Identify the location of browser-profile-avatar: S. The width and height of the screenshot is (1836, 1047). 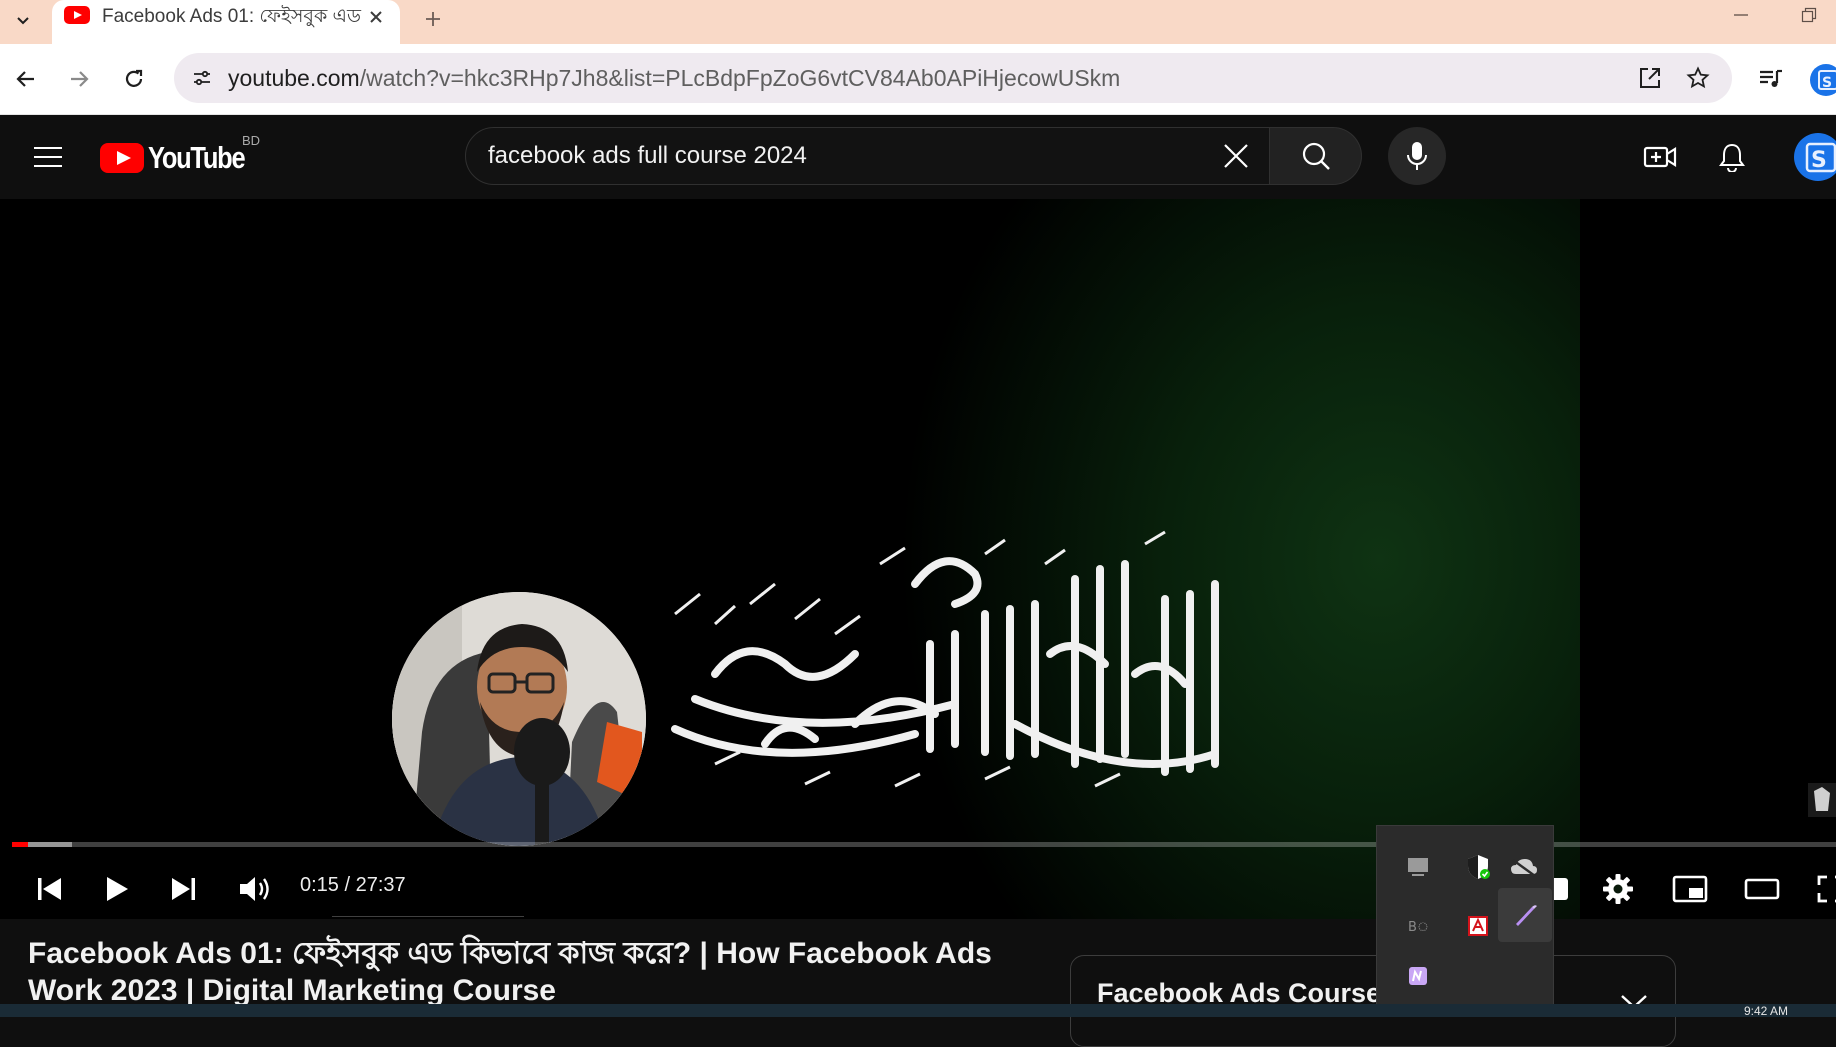
(1823, 80).